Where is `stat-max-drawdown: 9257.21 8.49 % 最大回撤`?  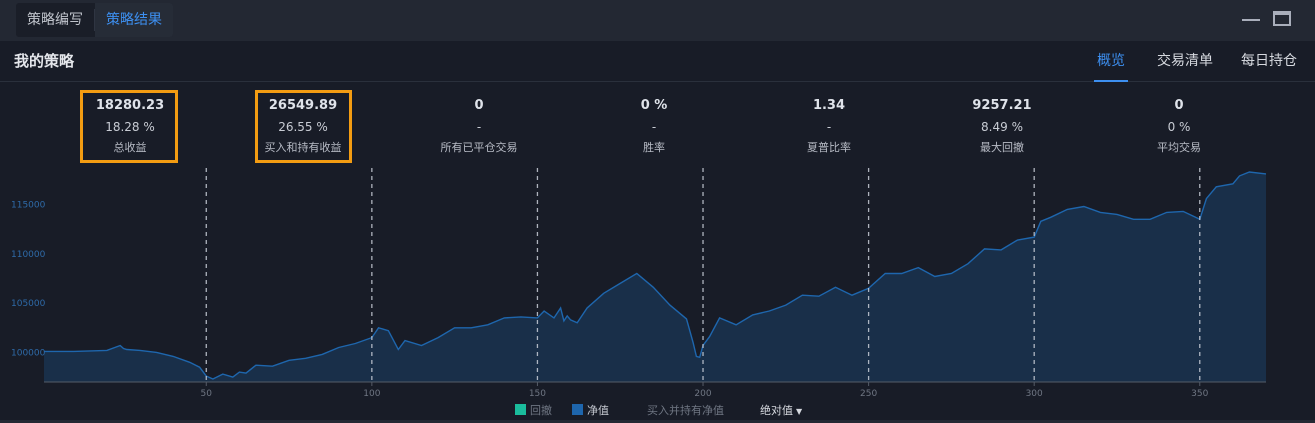
stat-max-drawdown: 9257.21 8.49 % 最大回撤 is located at coordinates (1002, 127).